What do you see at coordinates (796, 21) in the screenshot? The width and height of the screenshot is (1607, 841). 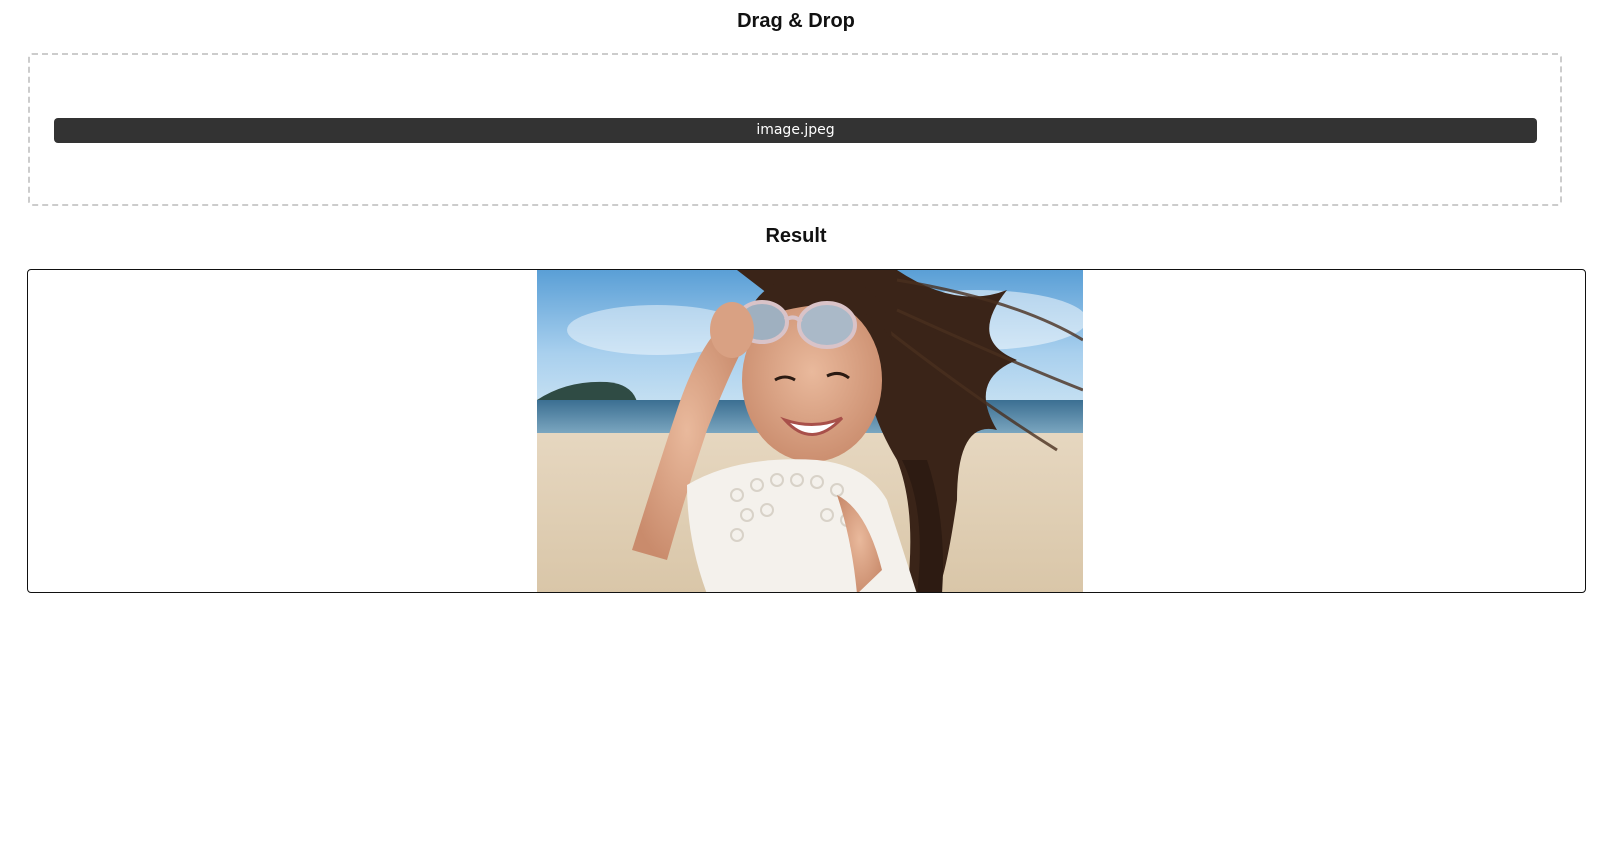 I see `drag-drop-title: Drag & Drop` at bounding box center [796, 21].